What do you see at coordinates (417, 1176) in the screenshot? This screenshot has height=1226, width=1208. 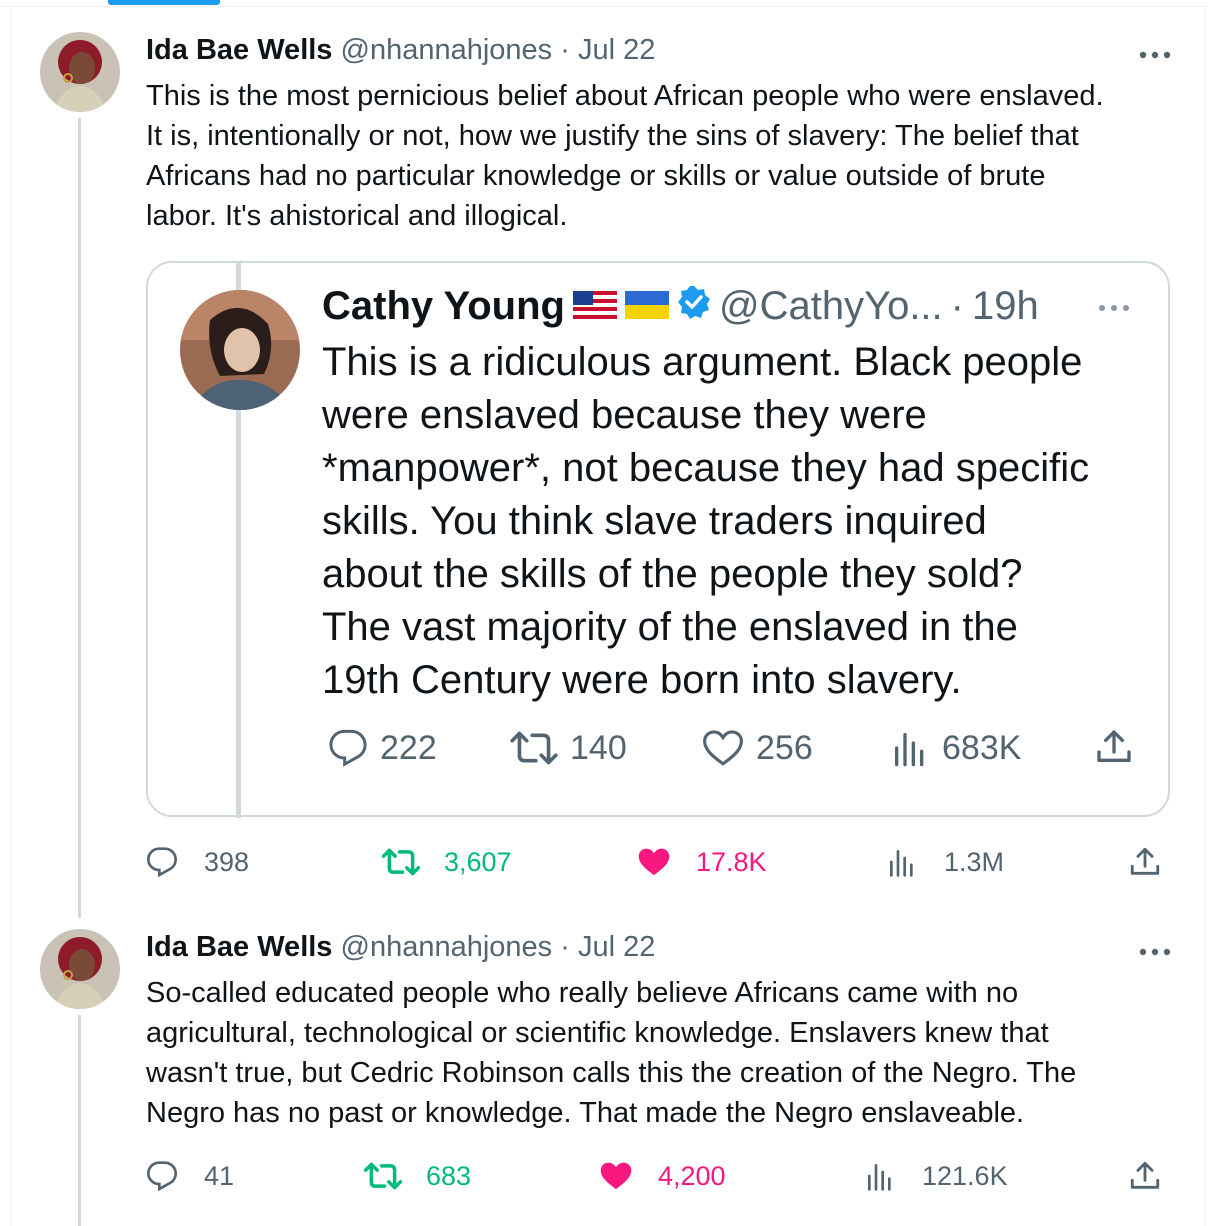 I see `retweet-button: 683` at bounding box center [417, 1176].